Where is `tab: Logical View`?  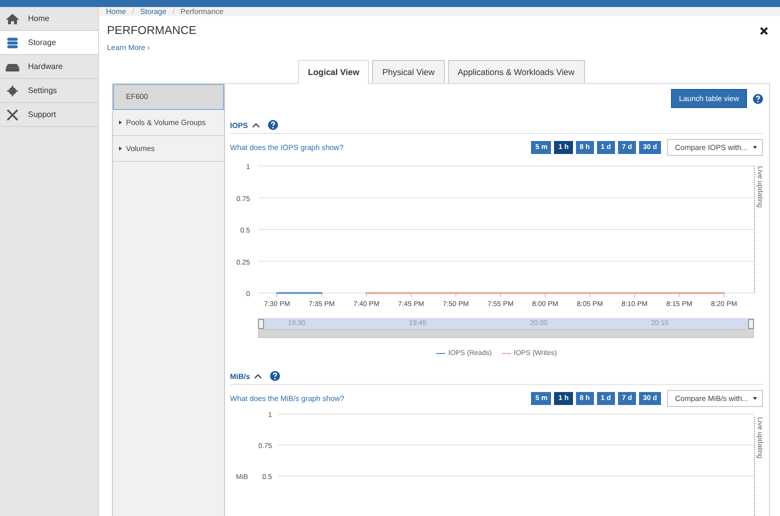 tab: Logical View is located at coordinates (334, 72).